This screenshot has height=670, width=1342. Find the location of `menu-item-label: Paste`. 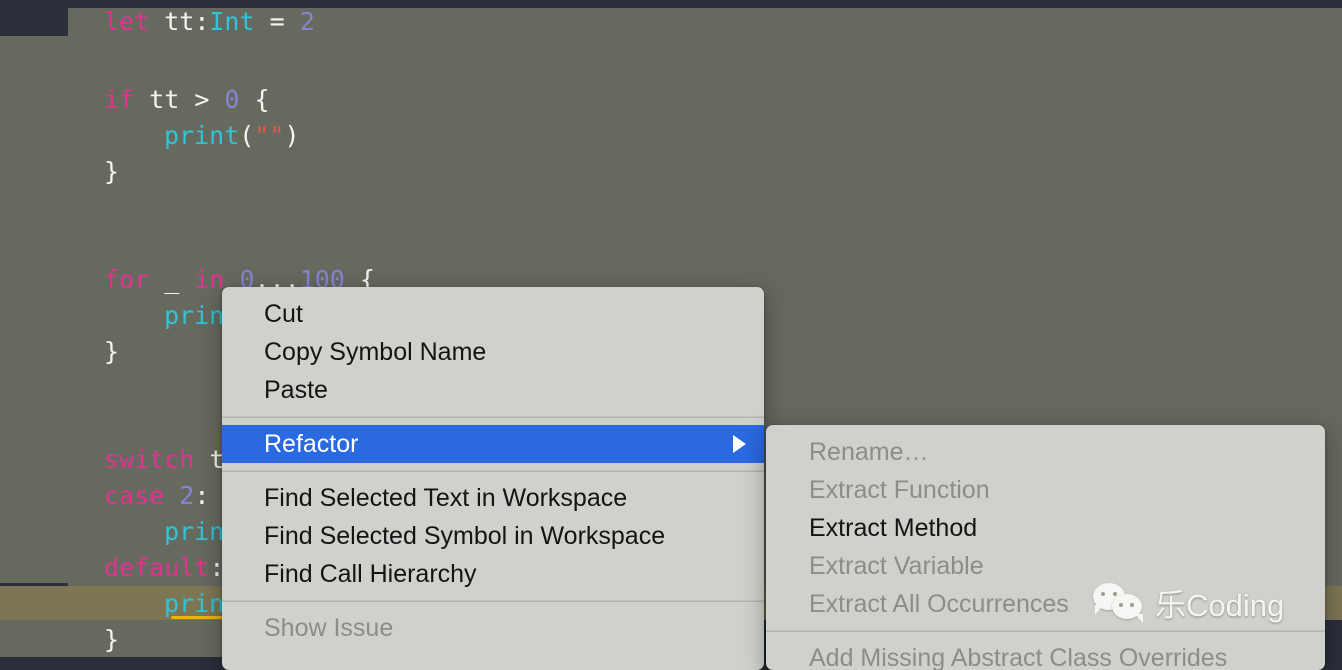

menu-item-label: Paste is located at coordinates (296, 390).